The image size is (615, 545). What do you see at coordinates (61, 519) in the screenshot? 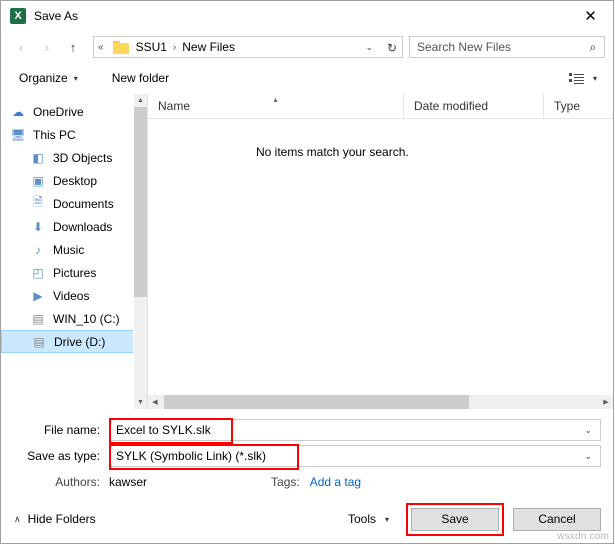
I see `hide-folders-label: Hide Folders` at bounding box center [61, 519].